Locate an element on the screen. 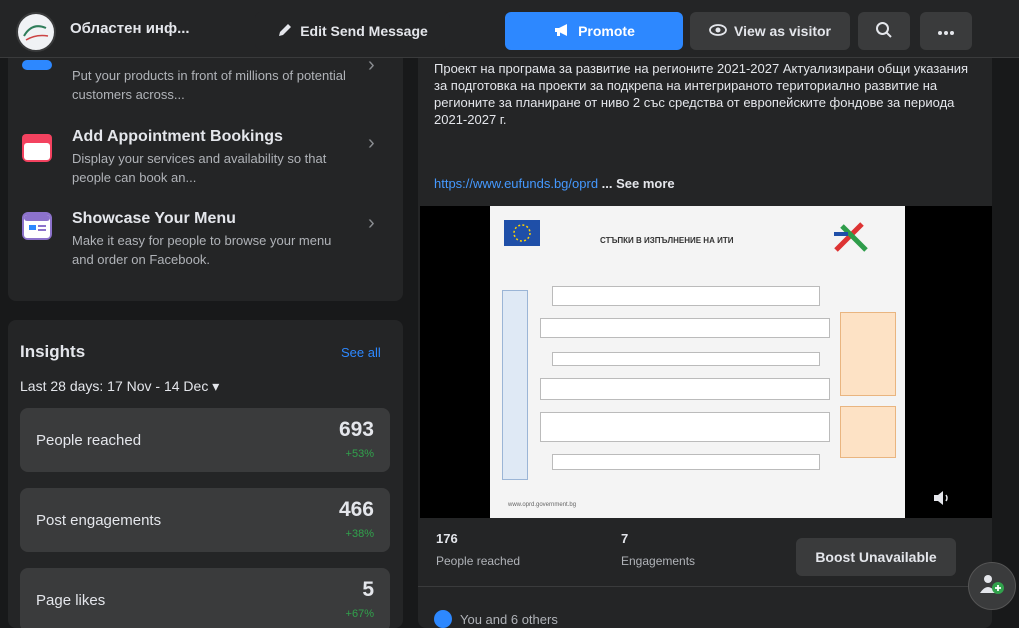 This screenshot has width=1019, height=628. slide-side-label is located at coordinates (515, 385).